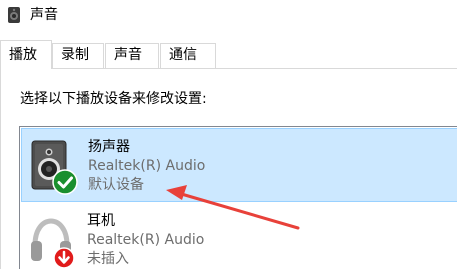 The image size is (457, 269). Describe the element at coordinates (188, 55) in the screenshot. I see `tab-communications: 通信` at that location.